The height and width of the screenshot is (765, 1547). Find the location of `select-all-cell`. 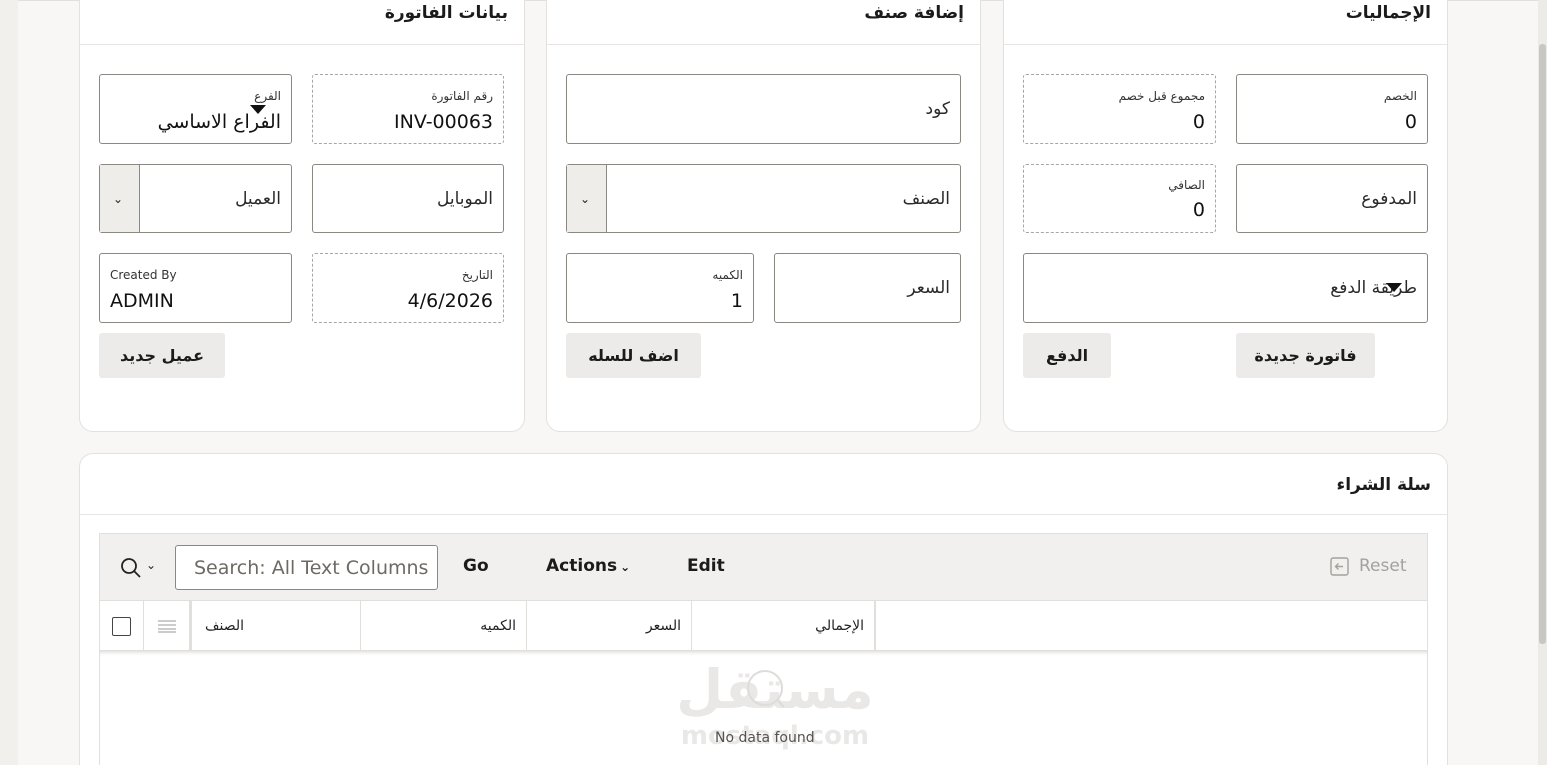

select-all-cell is located at coordinates (122, 626).